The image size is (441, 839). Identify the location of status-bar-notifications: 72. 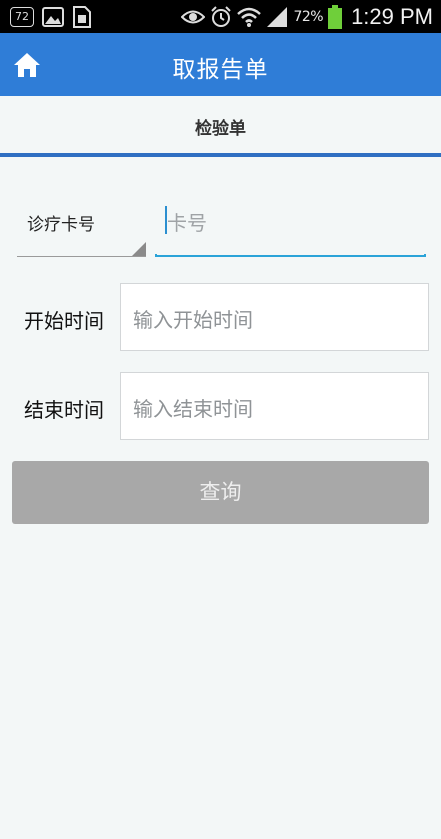
(51, 17).